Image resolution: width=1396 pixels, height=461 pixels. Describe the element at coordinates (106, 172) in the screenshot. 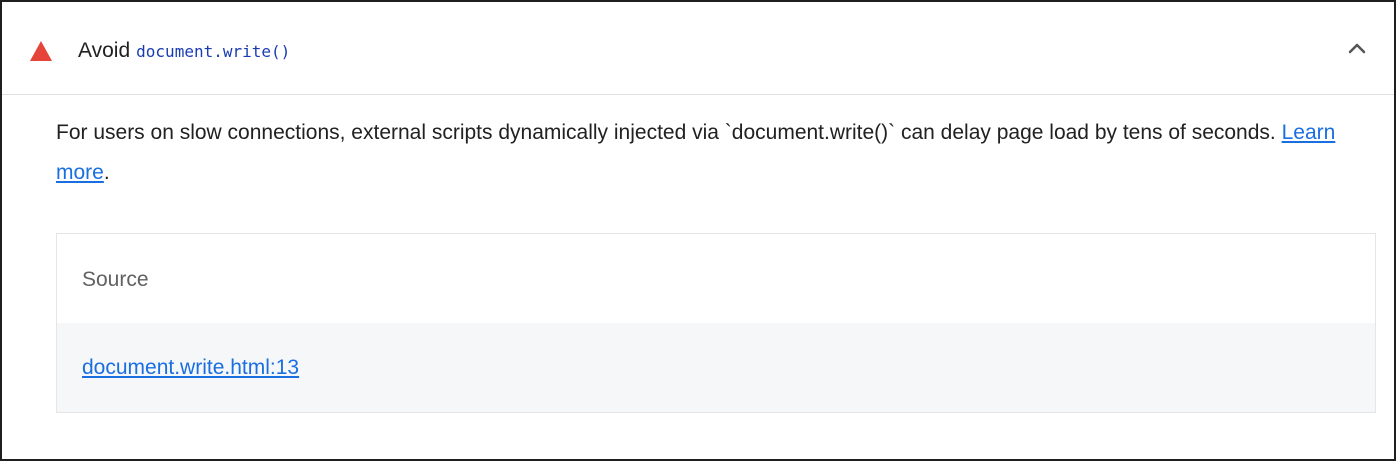

I see `description-suffix: .` at that location.